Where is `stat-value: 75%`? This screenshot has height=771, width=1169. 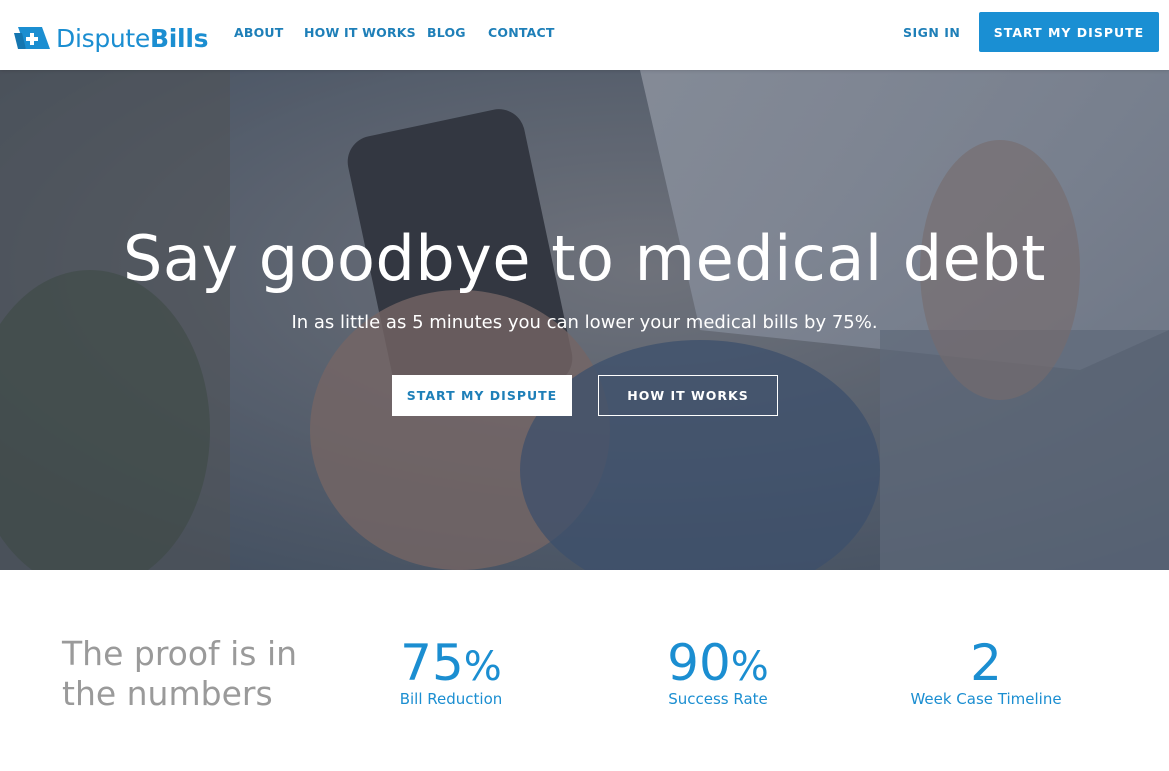
stat-value: 75% is located at coordinates (451, 663).